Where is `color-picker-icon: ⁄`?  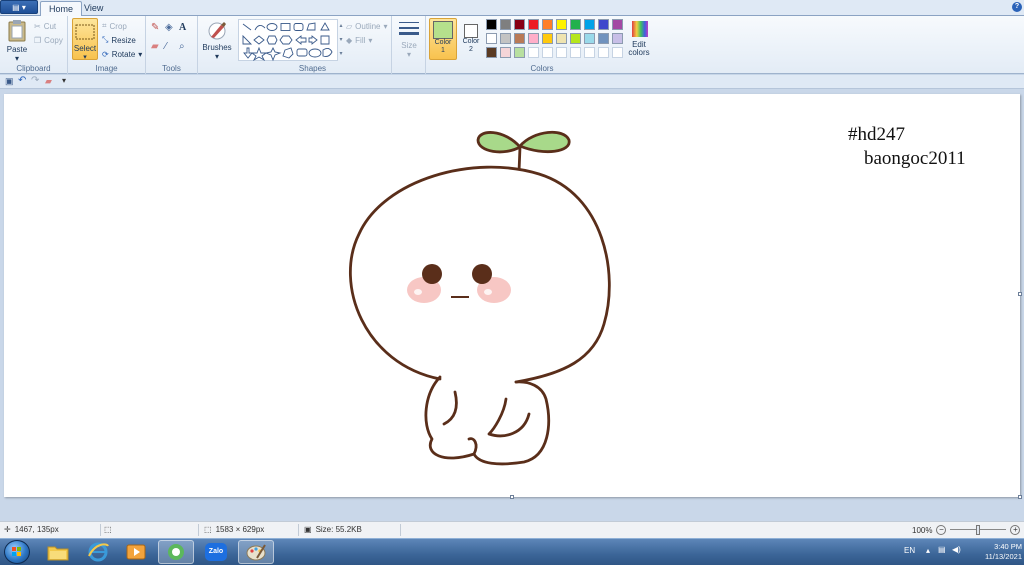 color-picker-icon: ⁄ is located at coordinates (172, 46).